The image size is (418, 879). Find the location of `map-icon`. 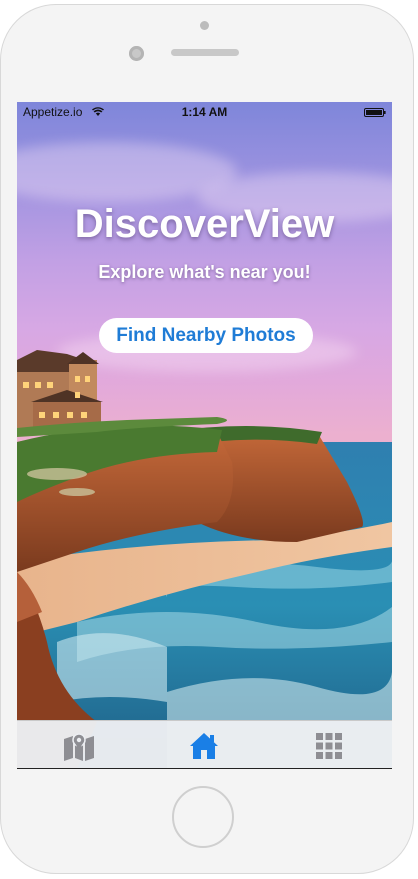

map-icon is located at coordinates (79, 746).